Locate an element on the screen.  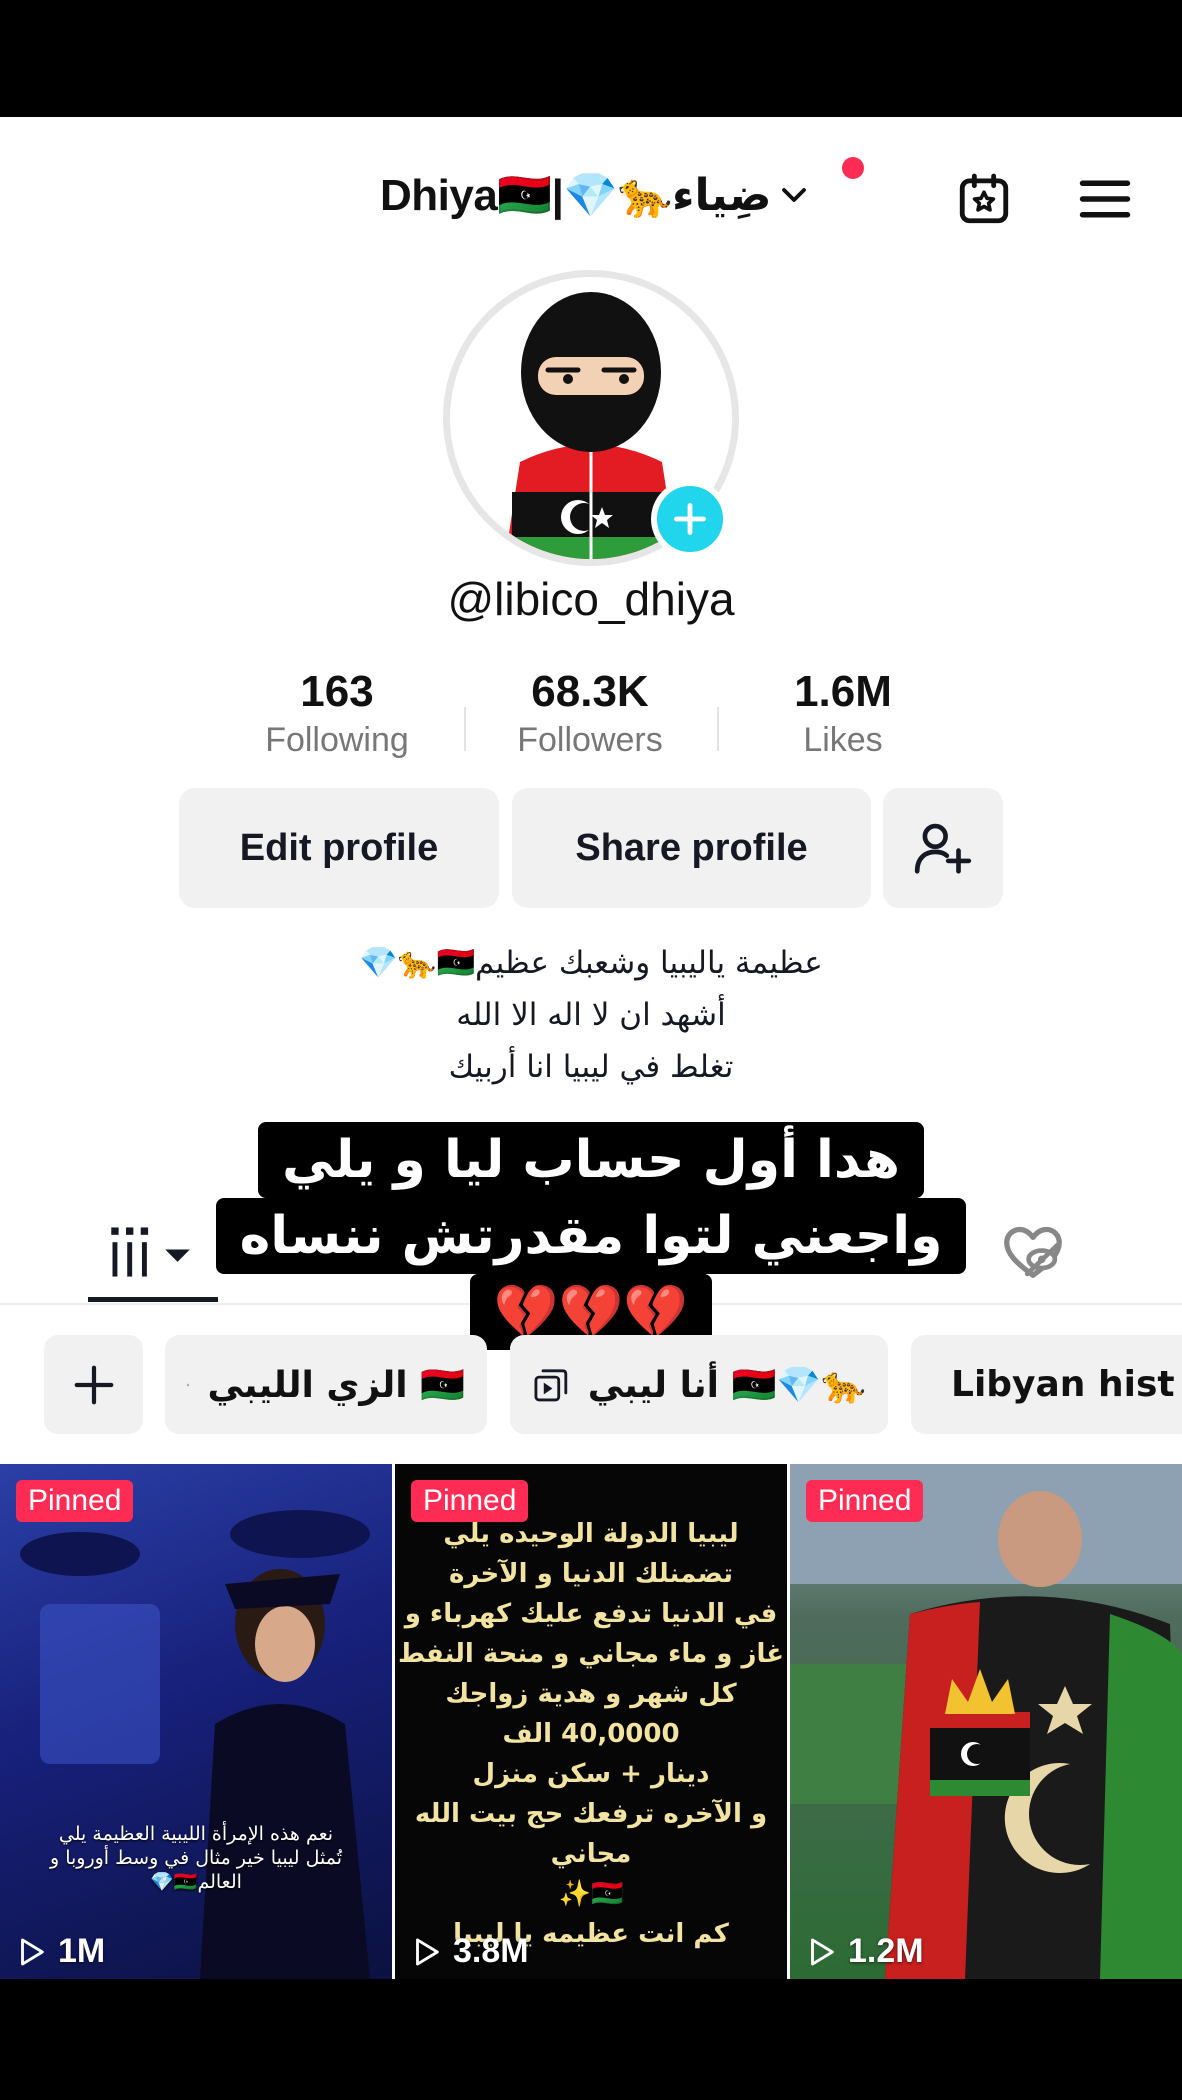
video-text-line: دينار + سكن منزل is located at coordinates (591, 1774).